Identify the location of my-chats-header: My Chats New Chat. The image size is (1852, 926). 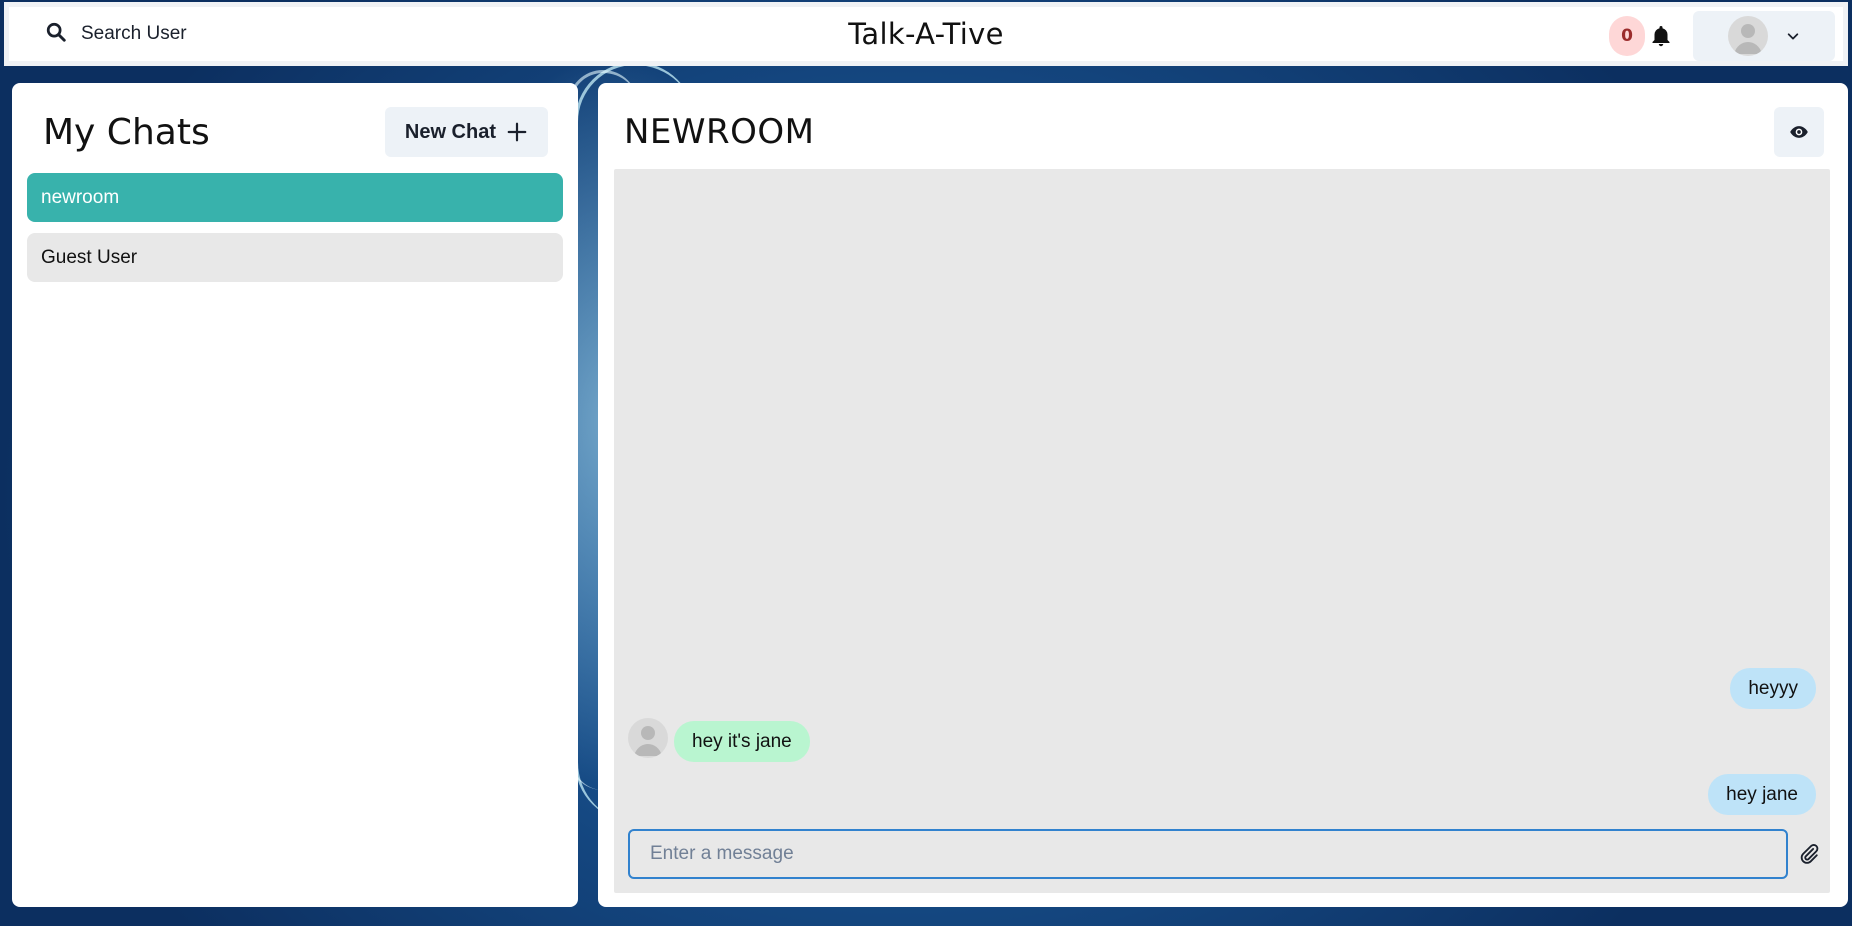
(295, 132).